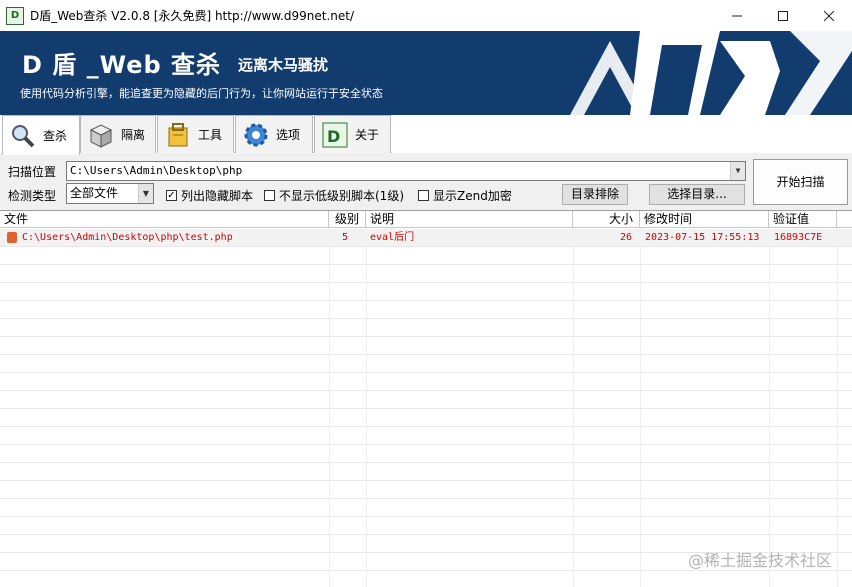 Image resolution: width=852 pixels, height=587 pixels. I want to click on svg-text: D, so click(333, 136).